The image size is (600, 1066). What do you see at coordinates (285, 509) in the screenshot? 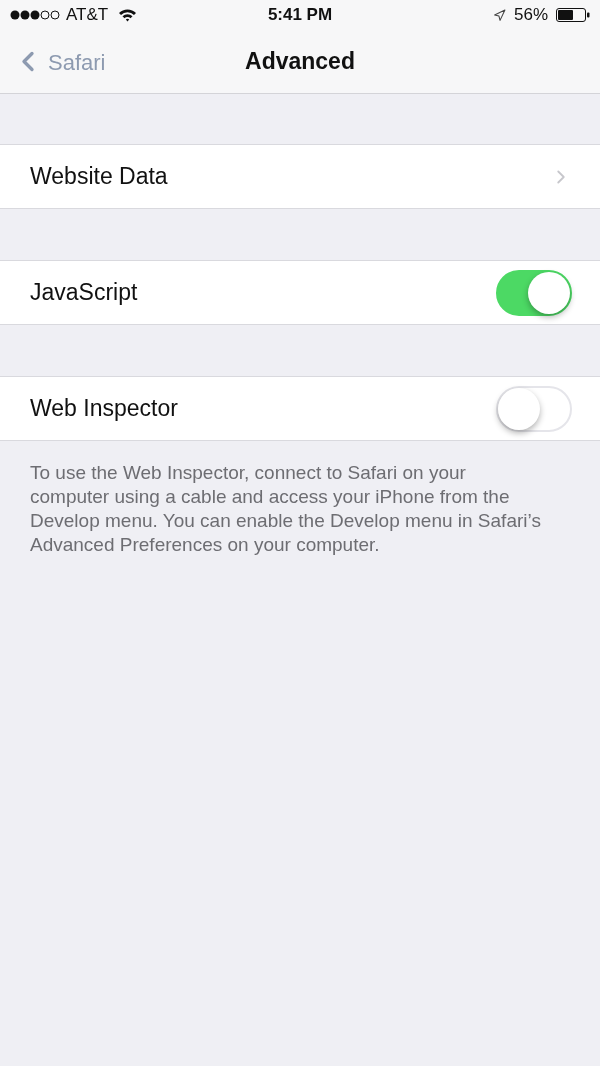
I see `footer-note: To use the Web Inspector, connect to Safari on your computer using a cable and access your iPhone from the Develop menu. You can enable the Develop menu in Safari’s Advanced Preferences on your computer.` at bounding box center [285, 509].